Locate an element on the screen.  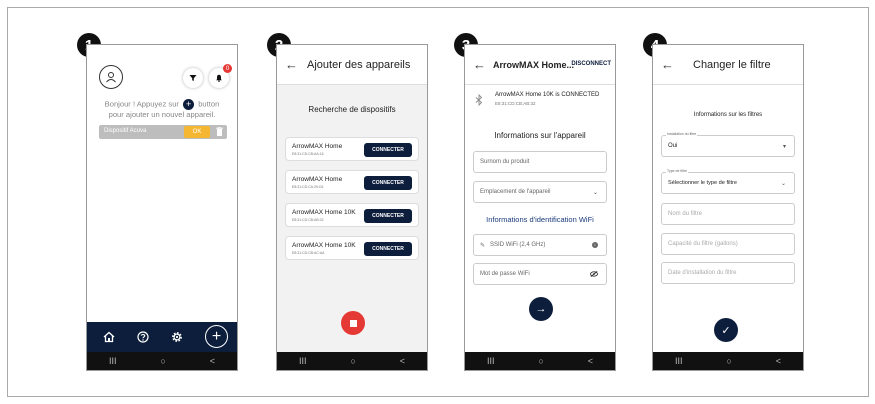
user-icon is located at coordinates (111, 77).